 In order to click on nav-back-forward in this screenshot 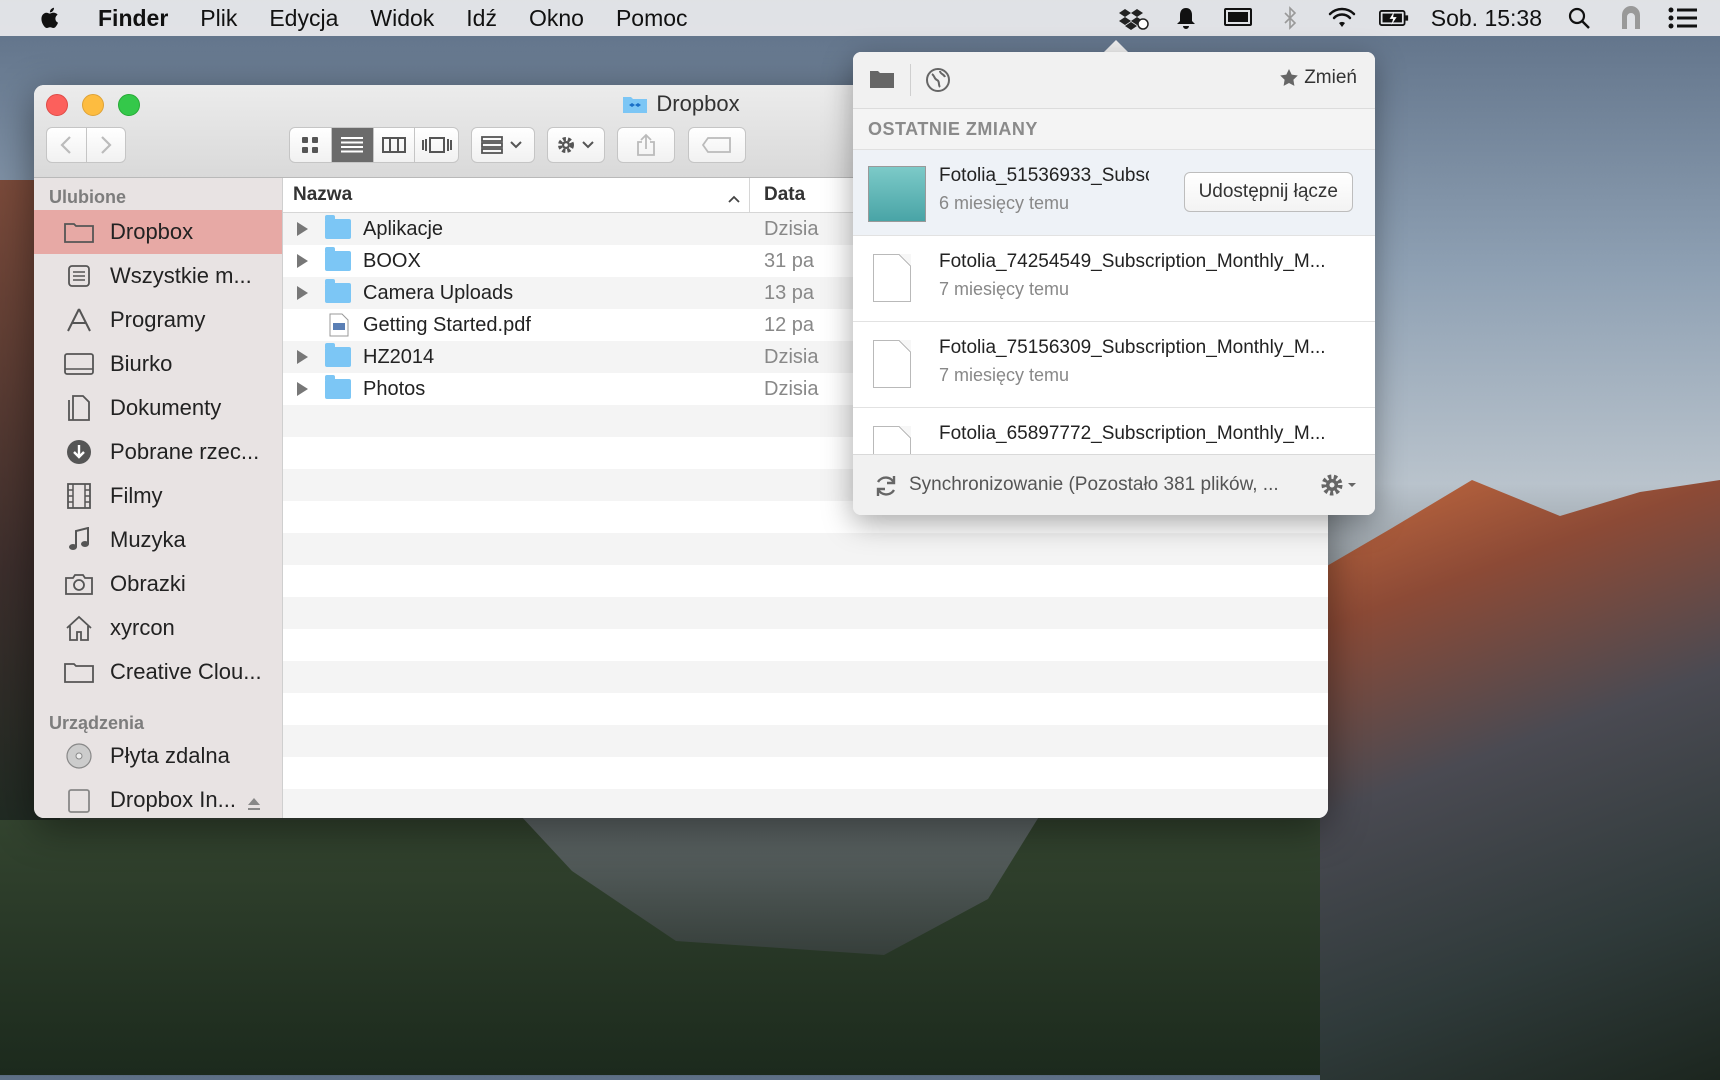, I will do `click(86, 145)`.